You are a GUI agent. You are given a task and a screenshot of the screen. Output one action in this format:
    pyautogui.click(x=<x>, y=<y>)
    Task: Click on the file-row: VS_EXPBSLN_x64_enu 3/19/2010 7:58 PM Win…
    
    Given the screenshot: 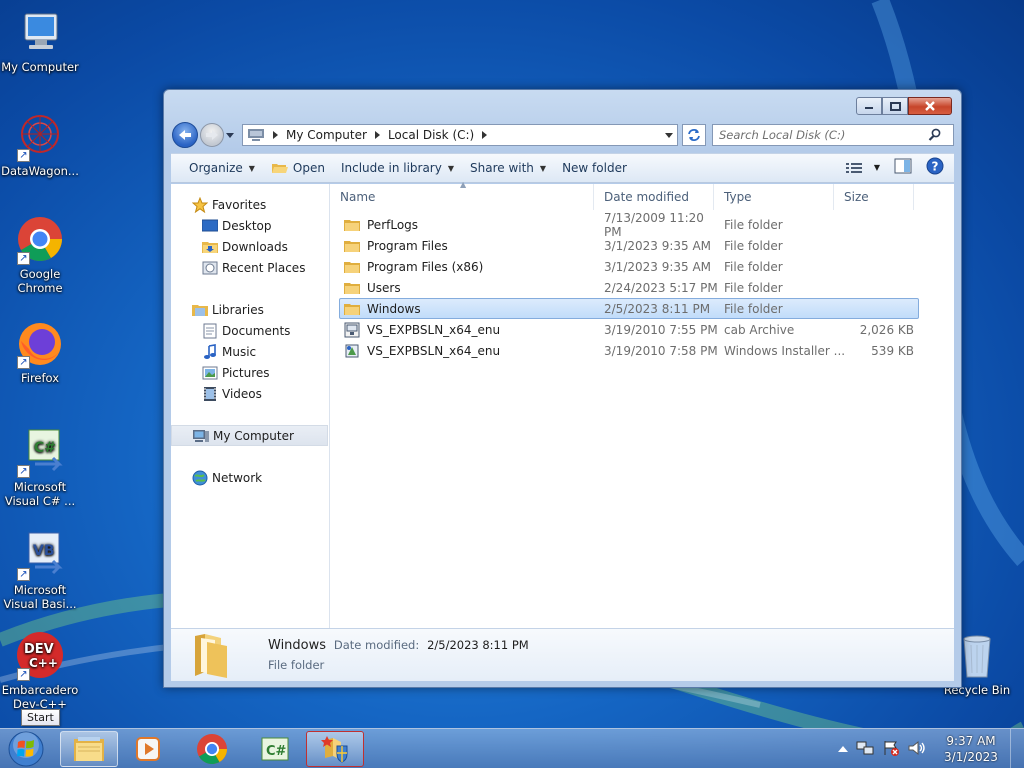 What is the action you would take?
    pyautogui.click(x=629, y=350)
    